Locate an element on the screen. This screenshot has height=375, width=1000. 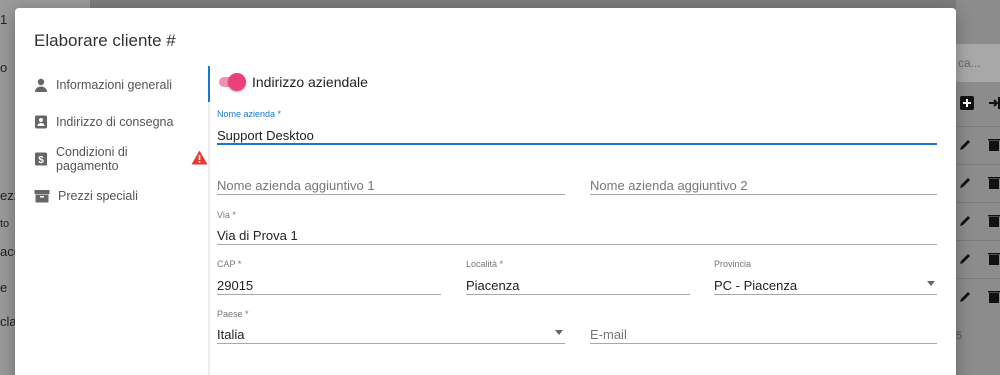
street-label: Via * is located at coordinates (226, 215).